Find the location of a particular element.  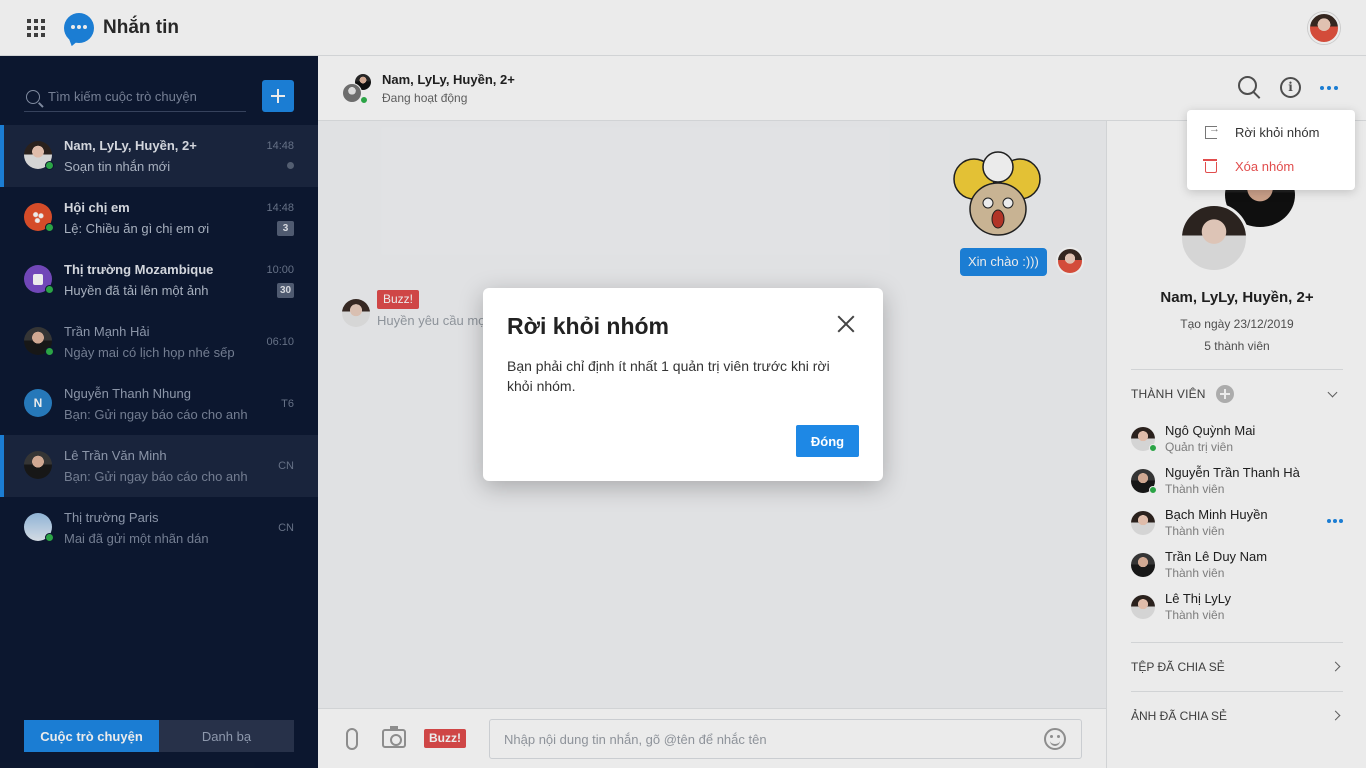

menu-item-leave-group: Rời khỏi nhóm is located at coordinates (1271, 133).